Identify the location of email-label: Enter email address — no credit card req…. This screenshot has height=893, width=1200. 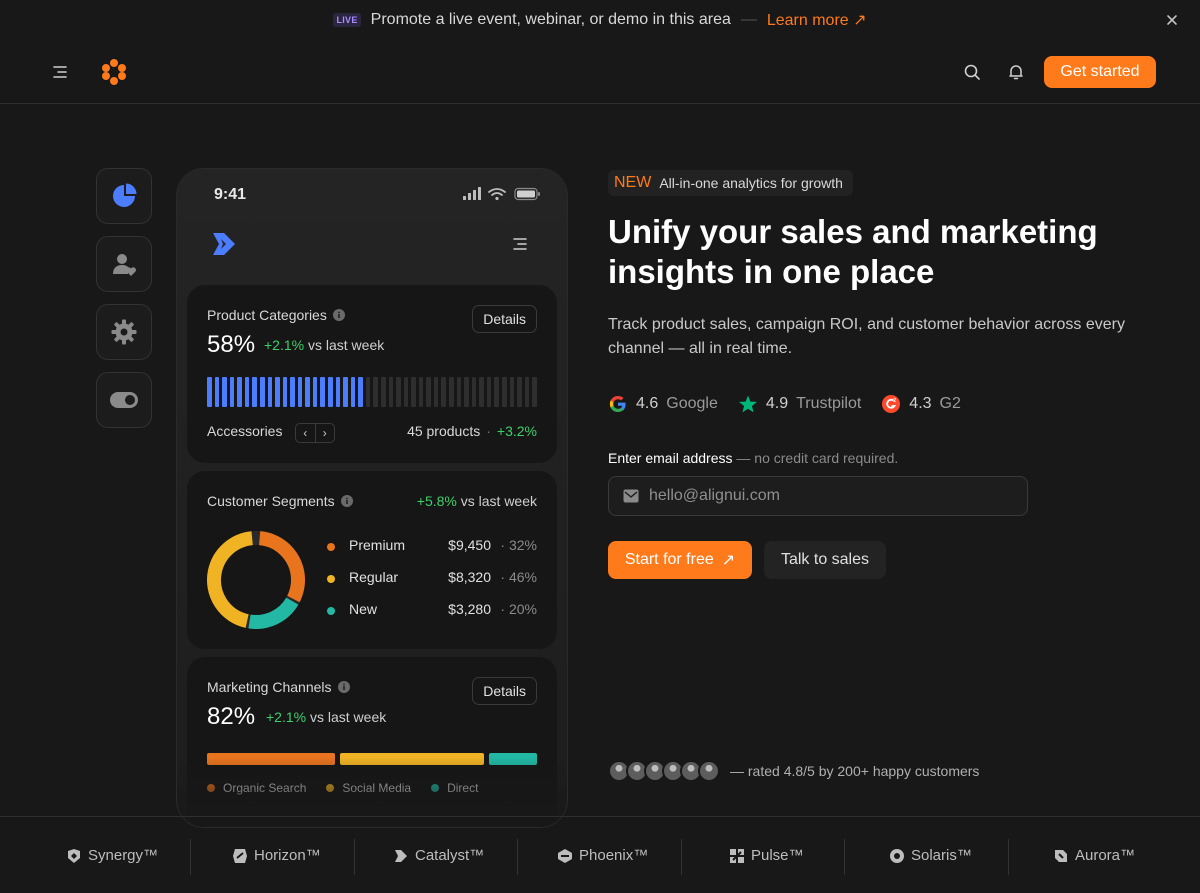
(753, 458).